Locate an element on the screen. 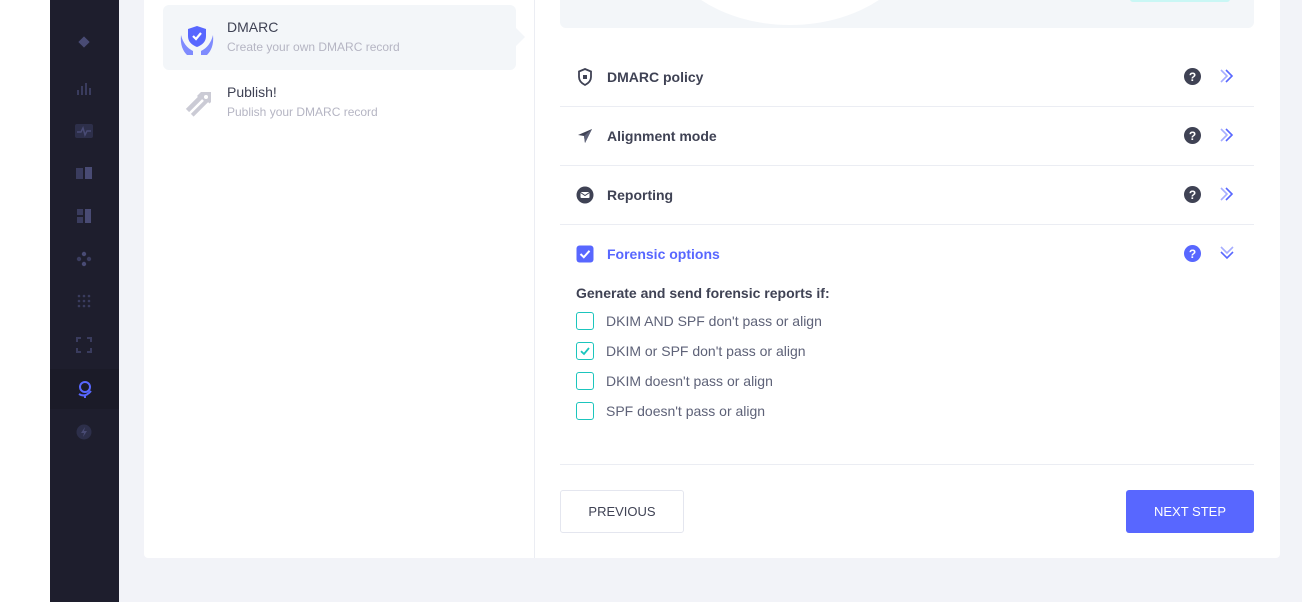 Image resolution: width=1302 pixels, height=602 pixels. diamond-icon is located at coordinates (84, 42).